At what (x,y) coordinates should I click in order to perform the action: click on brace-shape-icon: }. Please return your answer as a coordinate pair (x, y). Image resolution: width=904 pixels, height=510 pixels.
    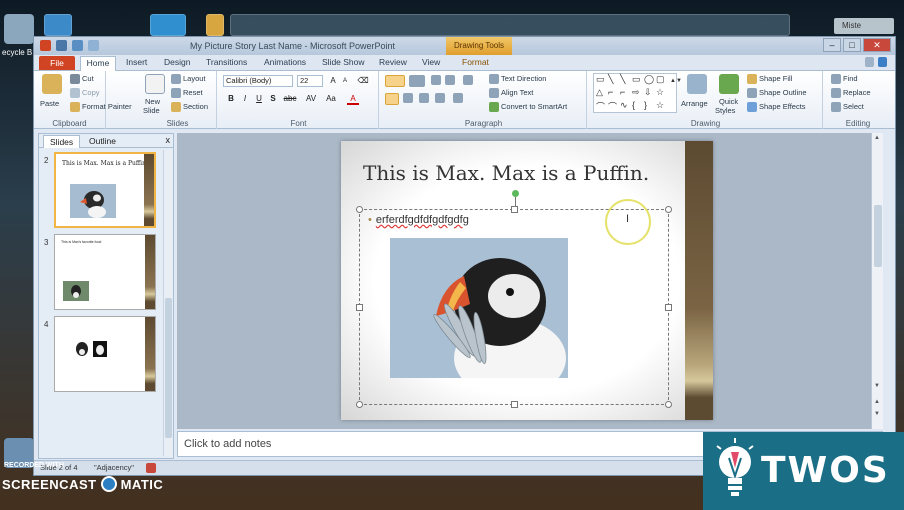
    Looking at the image, I should click on (645, 105).